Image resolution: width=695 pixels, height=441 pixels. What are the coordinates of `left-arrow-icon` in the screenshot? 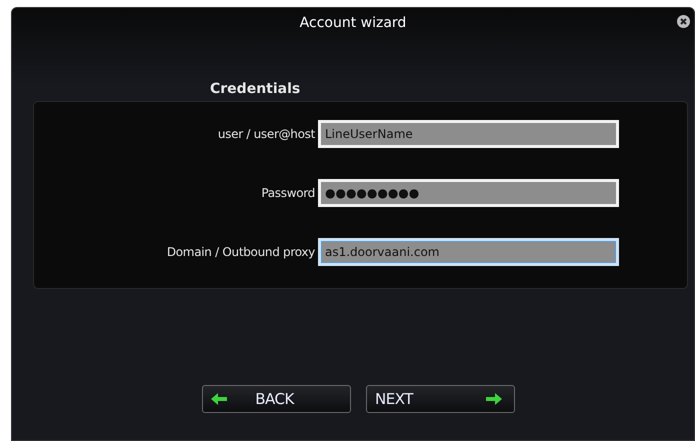 It's located at (219, 399).